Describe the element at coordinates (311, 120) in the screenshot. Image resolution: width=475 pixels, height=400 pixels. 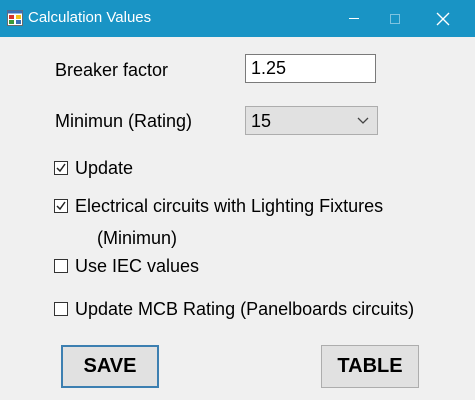
I see `minimum-rating-select: 15` at that location.